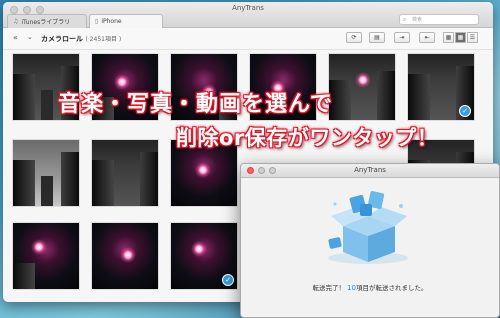 Image resolution: width=500 pixels, height=318 pixels. I want to click on import-icon: ⇥, so click(402, 37).